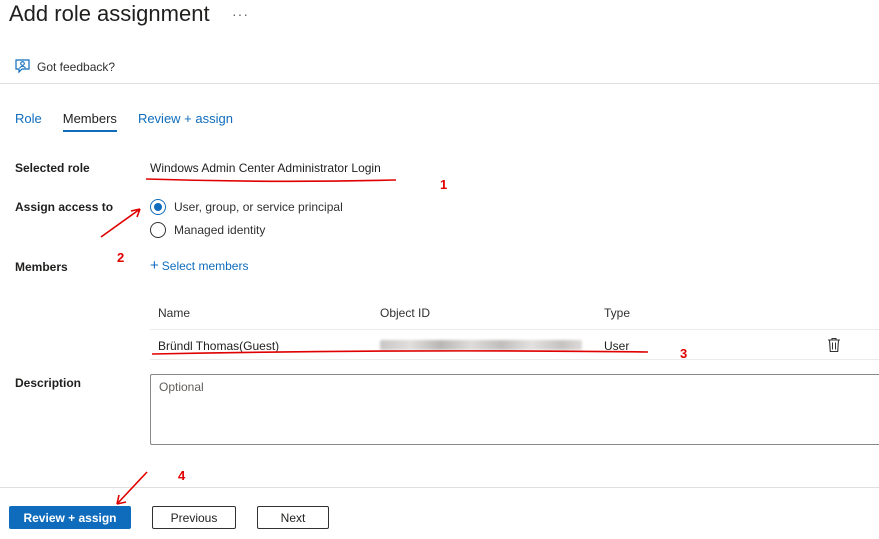 This screenshot has height=539, width=879. What do you see at coordinates (834, 345) in the screenshot?
I see `delete-icon` at bounding box center [834, 345].